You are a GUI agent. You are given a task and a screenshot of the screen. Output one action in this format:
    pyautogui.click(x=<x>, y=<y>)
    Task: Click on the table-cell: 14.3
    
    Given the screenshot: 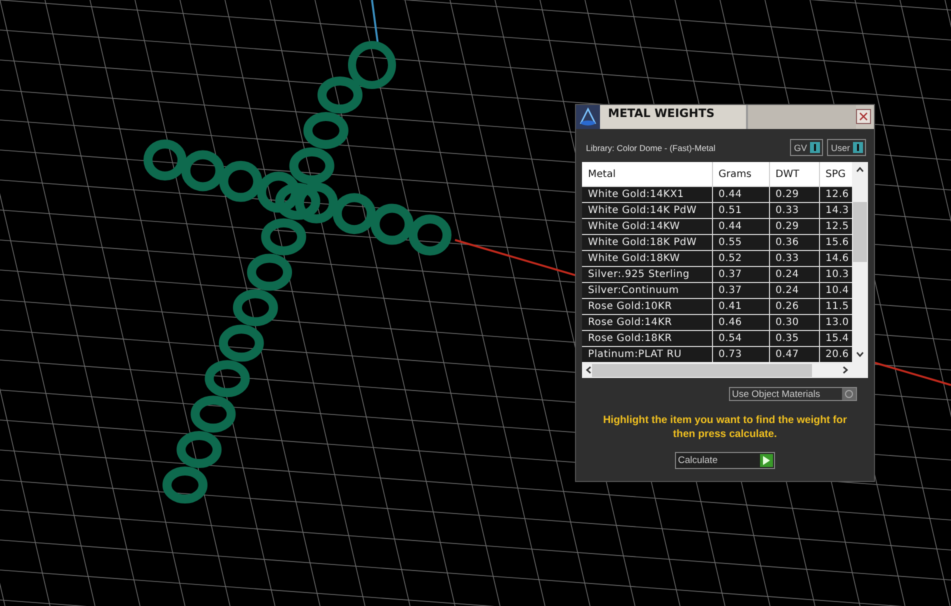 What is the action you would take?
    pyautogui.click(x=835, y=210)
    